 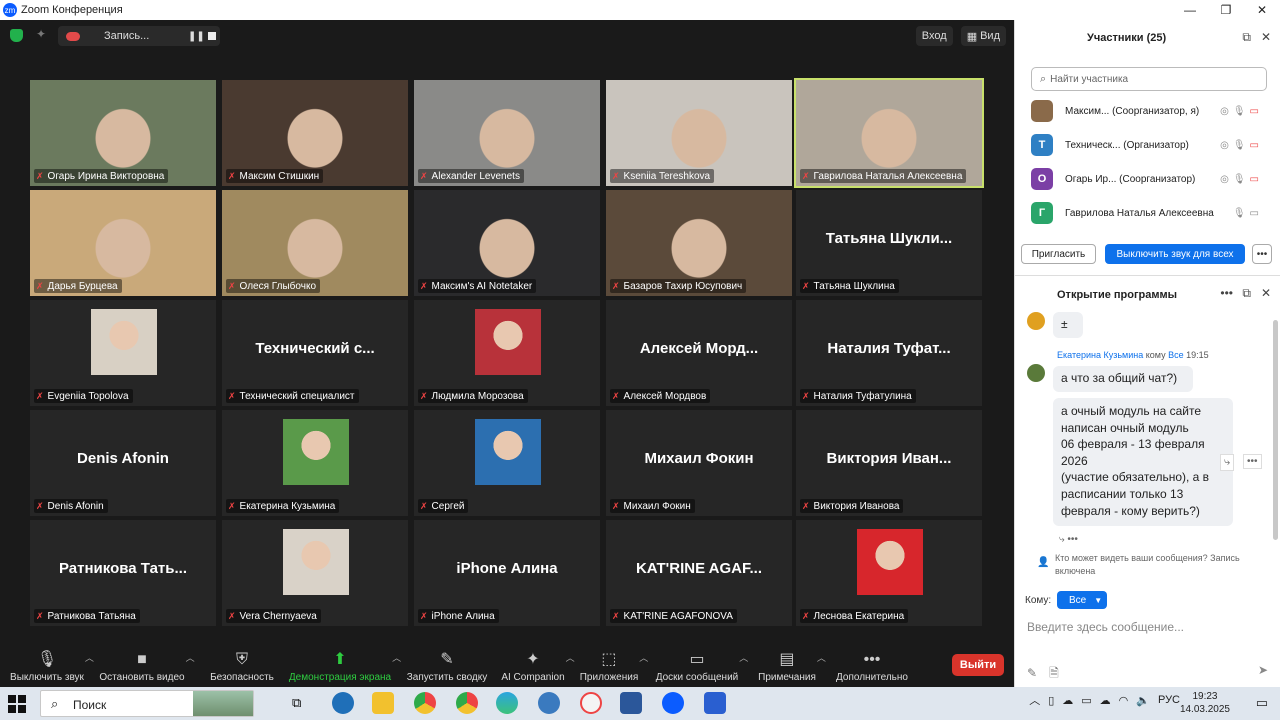 What do you see at coordinates (1226, 10) in the screenshot?
I see `maximize-button: ❐` at bounding box center [1226, 10].